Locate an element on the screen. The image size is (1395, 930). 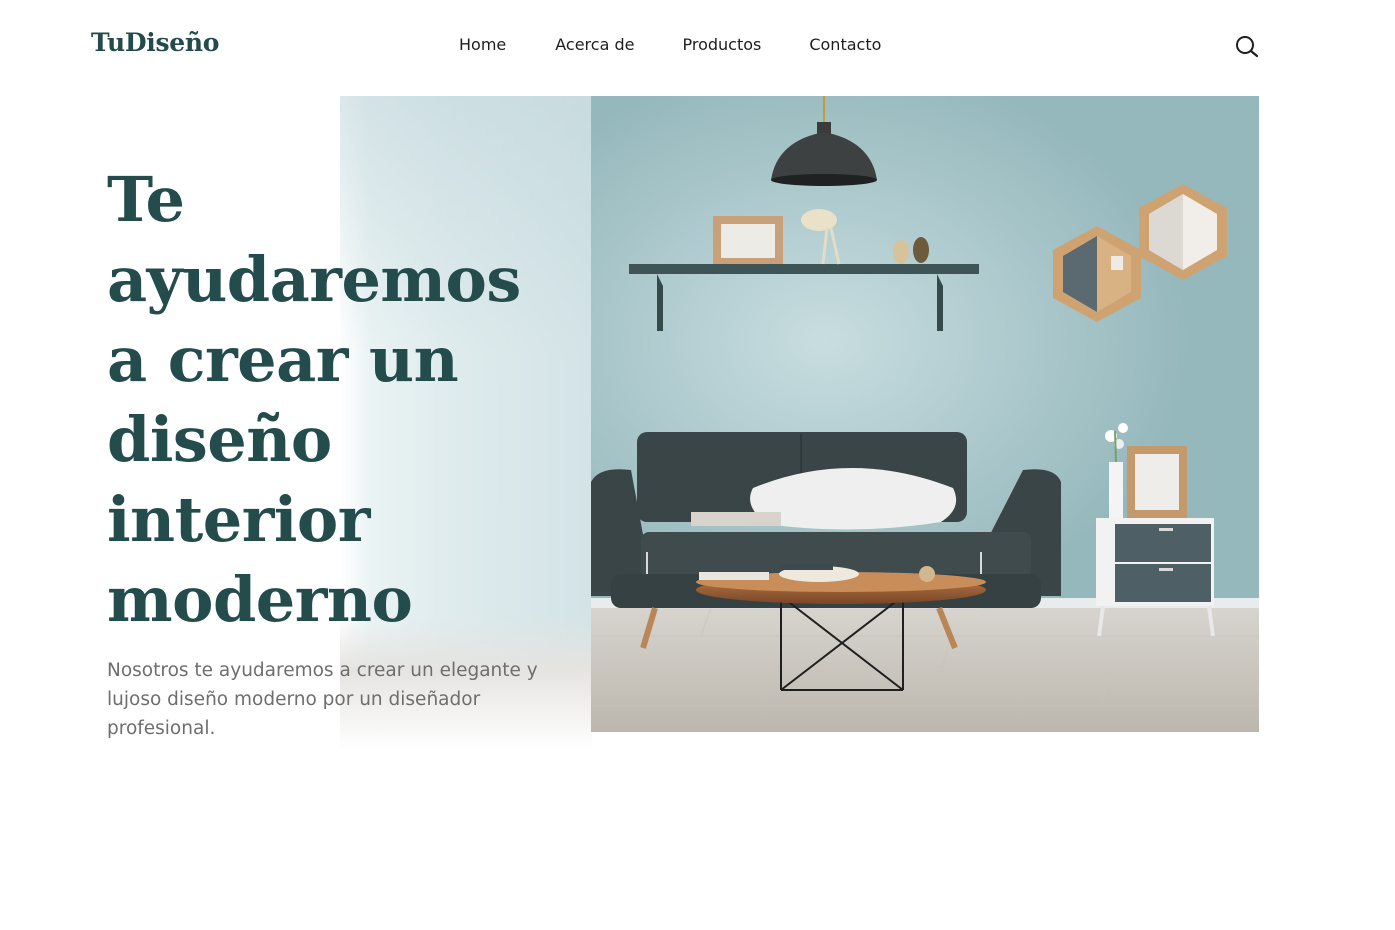
nav-home: Home is located at coordinates (482, 44).